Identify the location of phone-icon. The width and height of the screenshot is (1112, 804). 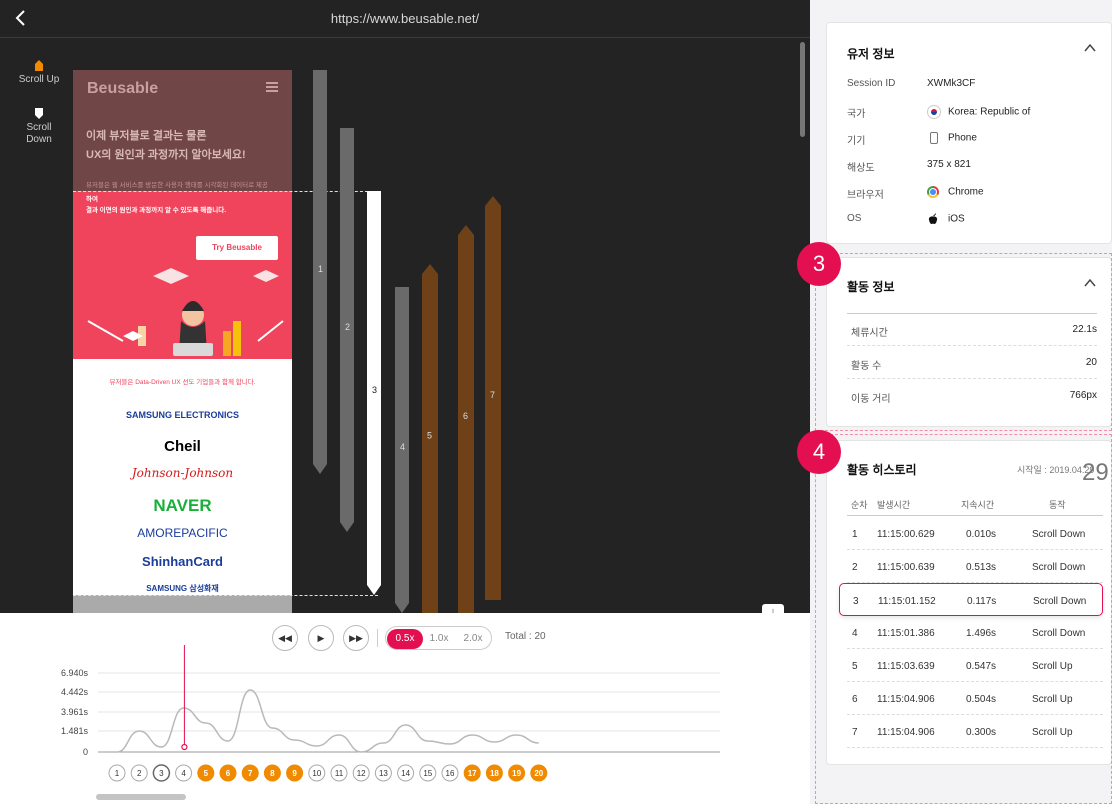
(934, 138).